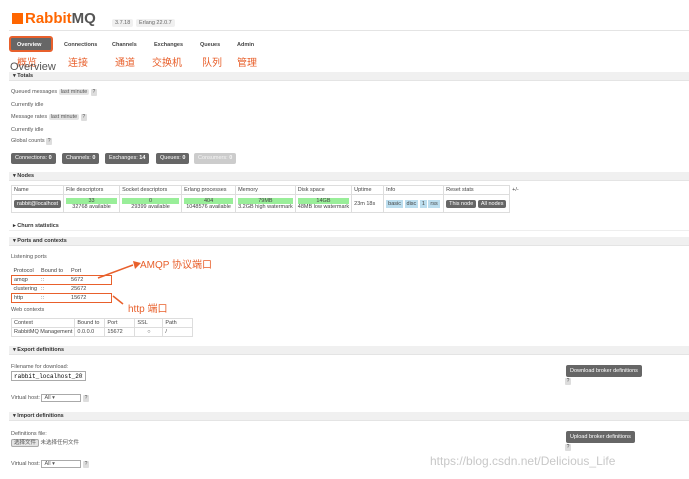 This screenshot has width=689, height=479. I want to click on tab-channels: Channels, so click(124, 45).